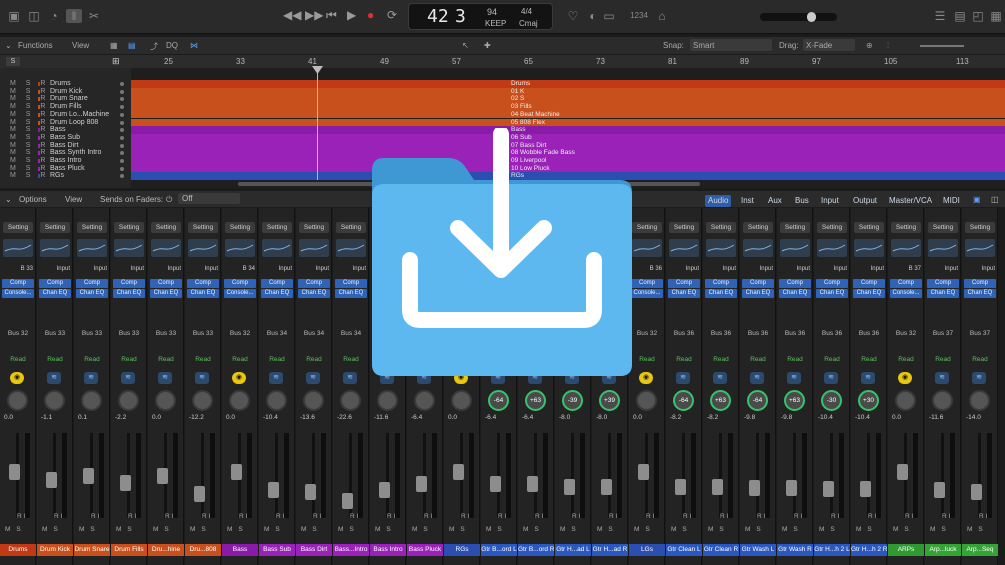 The width and height of the screenshot is (1005, 565). Describe the element at coordinates (388, 550) in the screenshot. I see `channel-name: Bass Intro` at that location.